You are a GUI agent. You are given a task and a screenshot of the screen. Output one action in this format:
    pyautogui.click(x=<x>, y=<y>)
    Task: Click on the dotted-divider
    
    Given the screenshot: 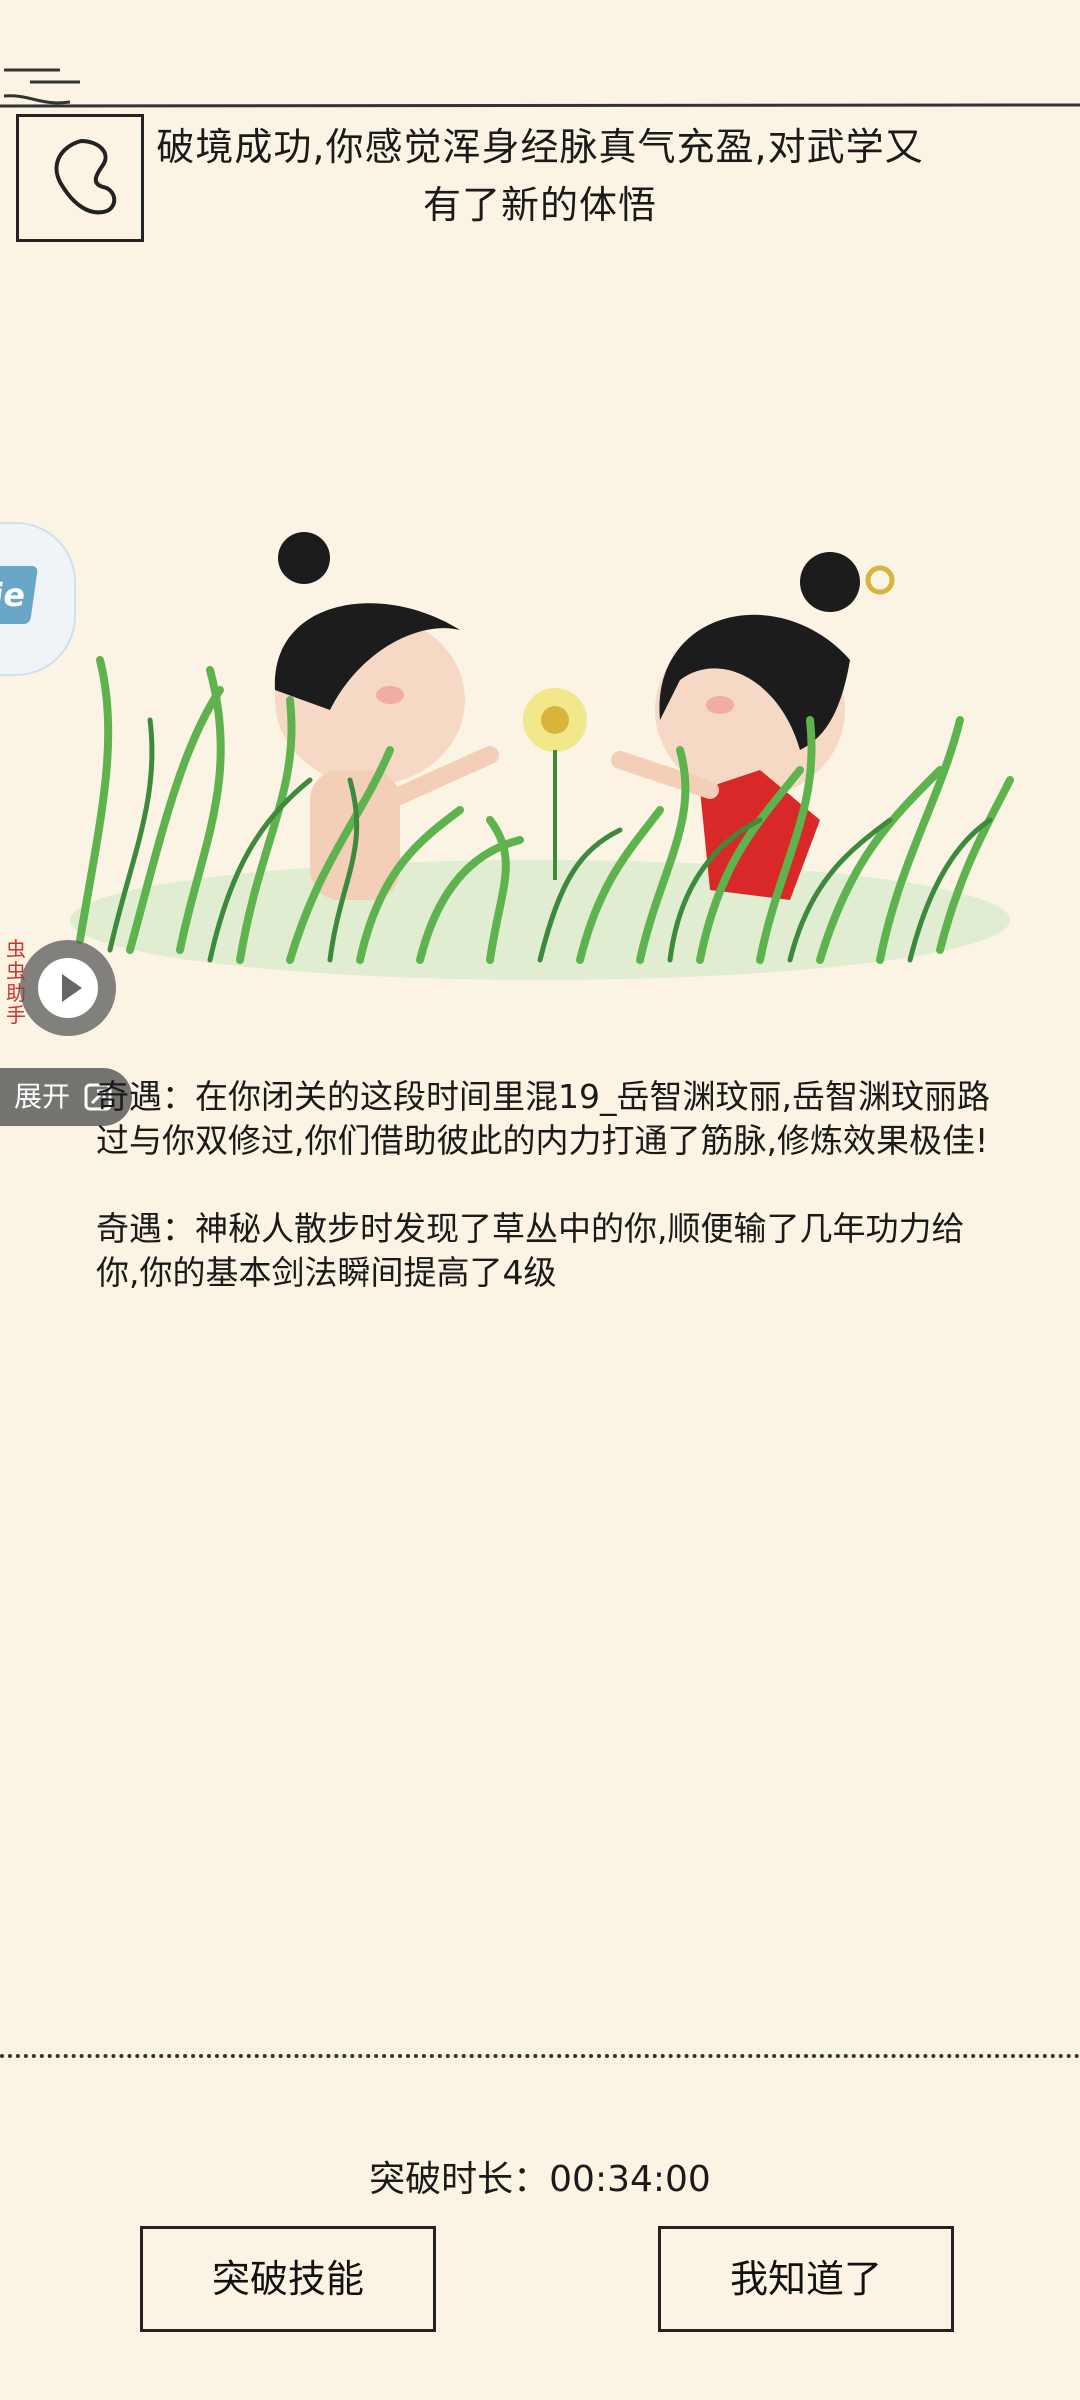 What is the action you would take?
    pyautogui.click(x=540, y=2056)
    